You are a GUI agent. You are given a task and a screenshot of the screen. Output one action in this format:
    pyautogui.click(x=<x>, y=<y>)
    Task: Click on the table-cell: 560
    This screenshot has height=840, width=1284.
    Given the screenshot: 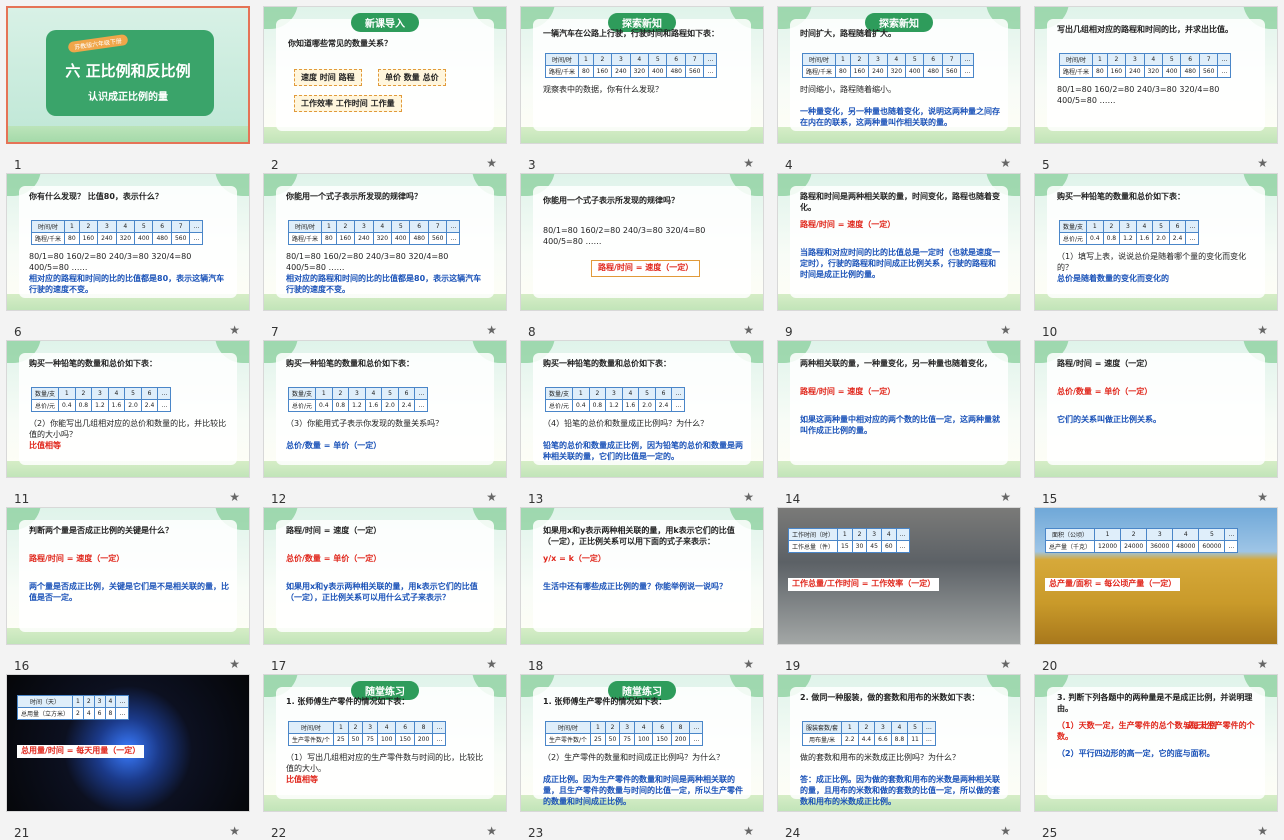 What is the action you would take?
    pyautogui.click(x=1208, y=71)
    